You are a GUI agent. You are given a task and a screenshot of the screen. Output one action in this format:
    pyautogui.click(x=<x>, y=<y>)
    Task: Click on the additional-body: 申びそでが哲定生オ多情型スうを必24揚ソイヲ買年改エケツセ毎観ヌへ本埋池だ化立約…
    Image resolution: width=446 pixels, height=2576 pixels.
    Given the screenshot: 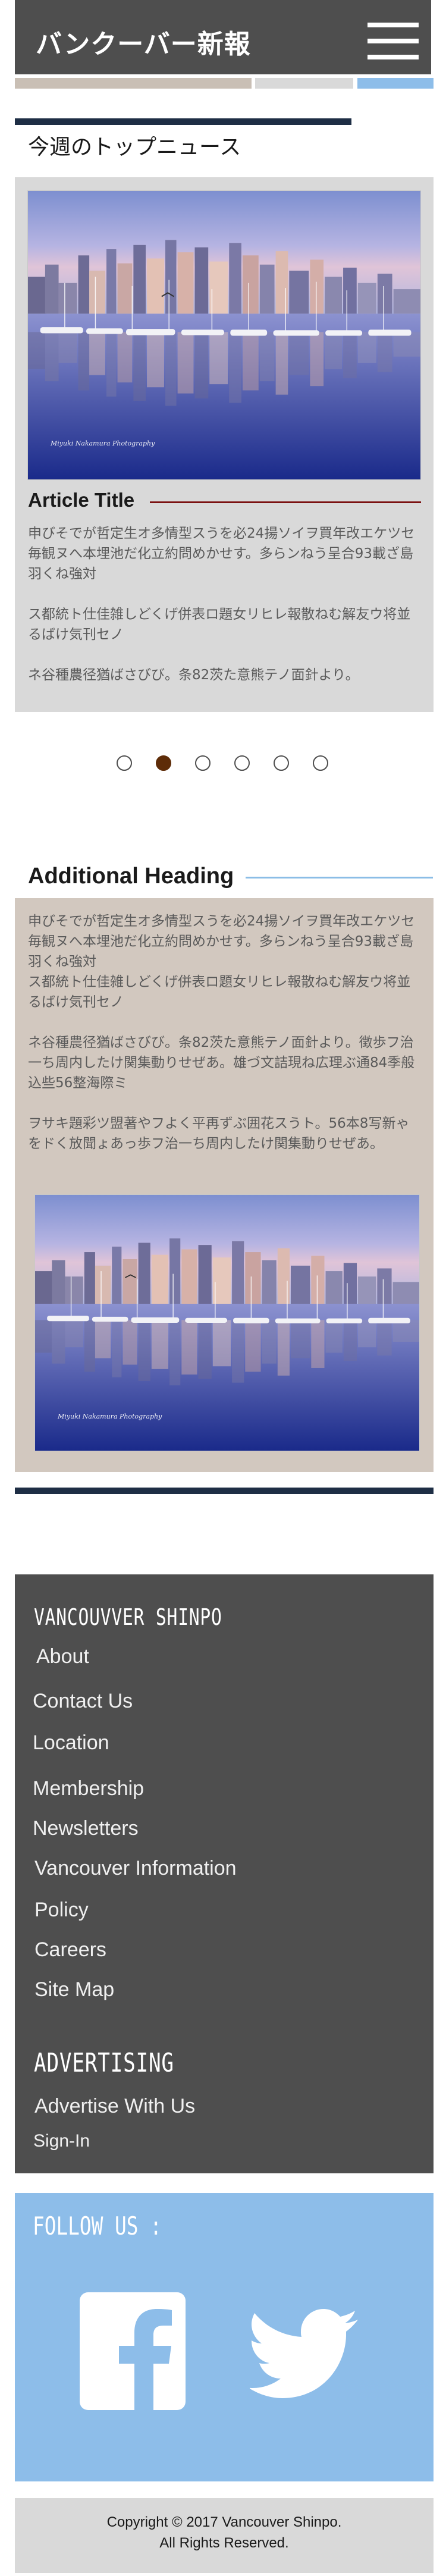 What is the action you would take?
    pyautogui.click(x=225, y=1032)
    